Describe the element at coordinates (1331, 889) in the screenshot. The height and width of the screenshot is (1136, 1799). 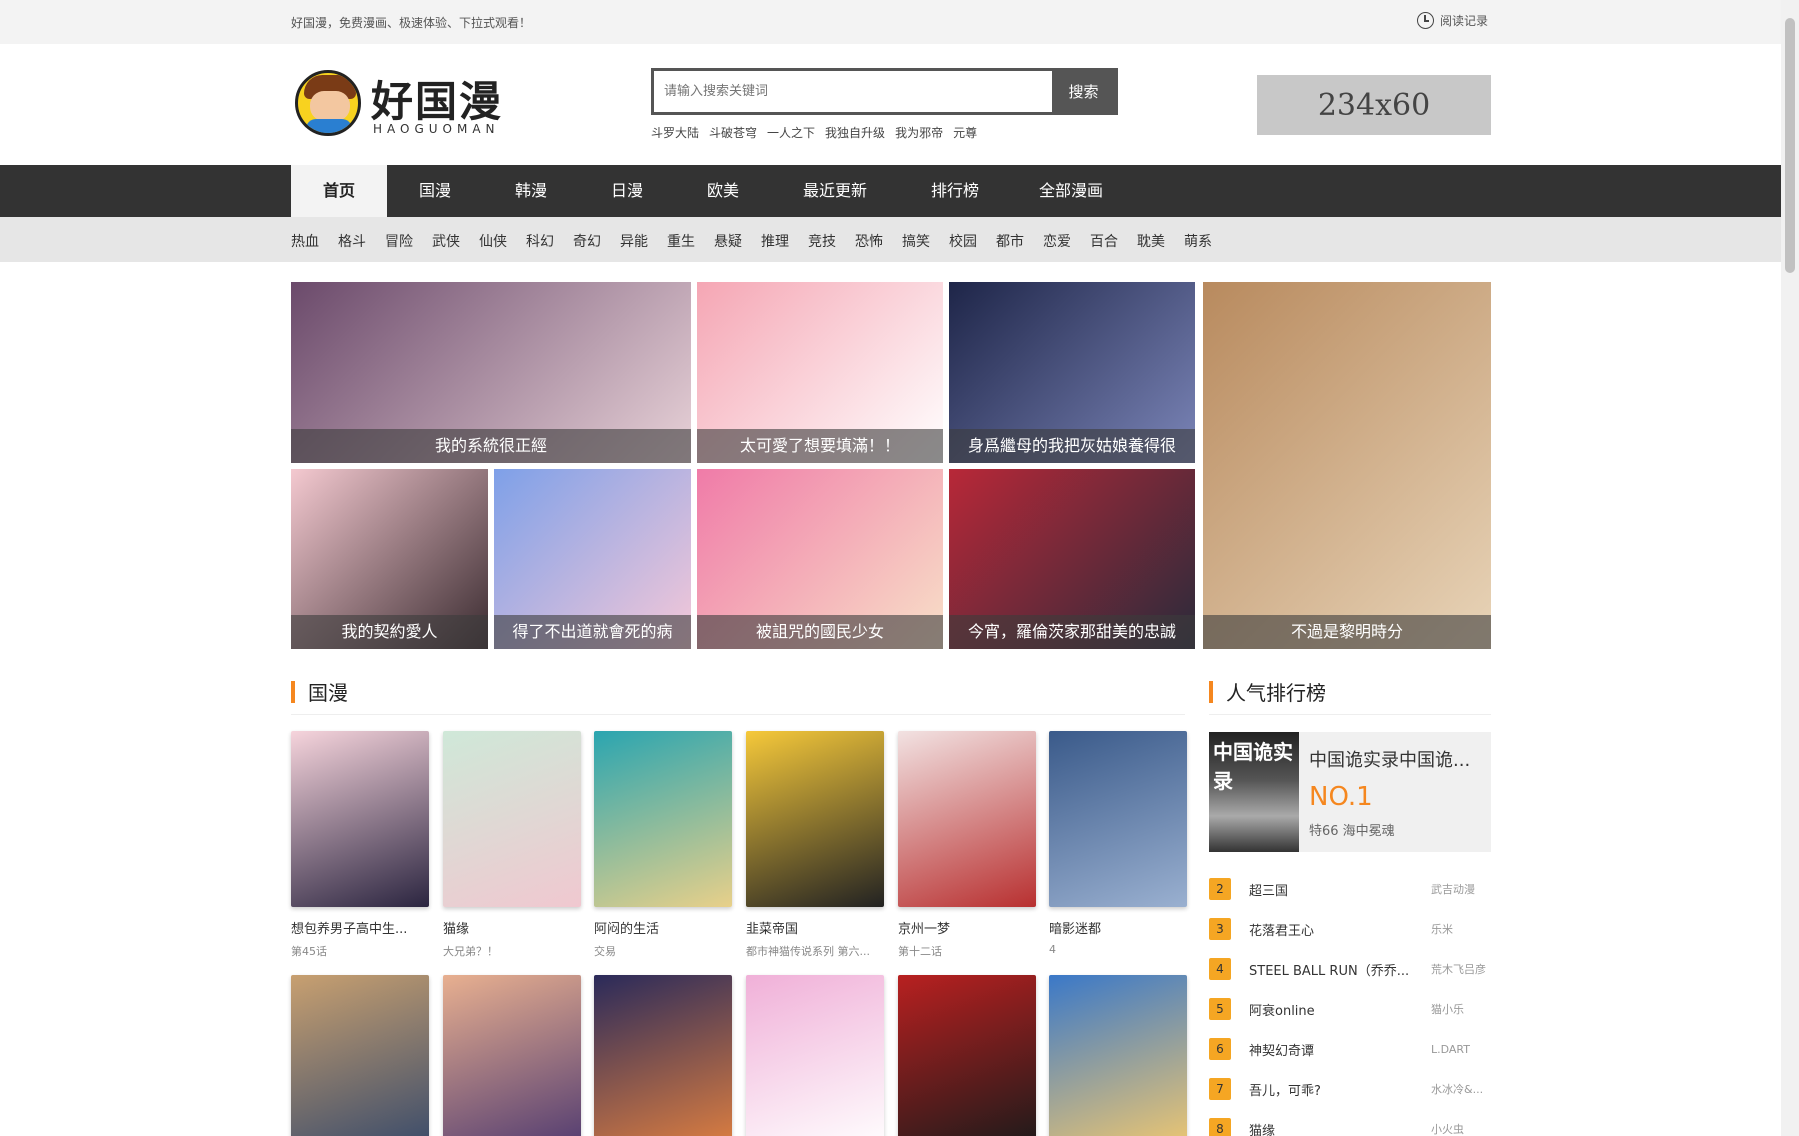
I see `ranking-title: 超三国` at that location.